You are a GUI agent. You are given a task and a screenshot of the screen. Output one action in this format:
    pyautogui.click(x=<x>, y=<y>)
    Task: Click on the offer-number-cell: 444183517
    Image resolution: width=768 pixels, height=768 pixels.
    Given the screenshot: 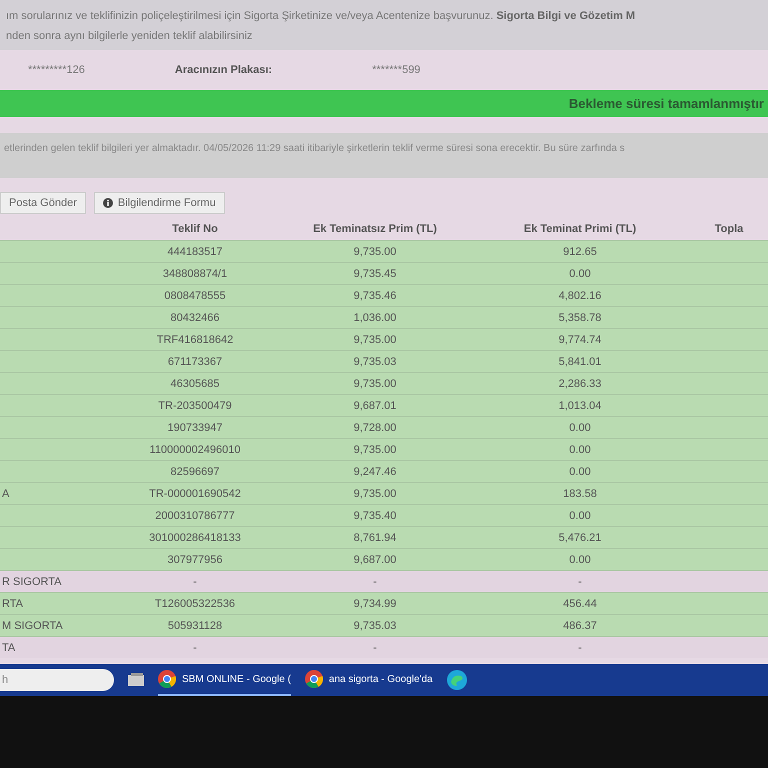 What is the action you would take?
    pyautogui.click(x=195, y=252)
    